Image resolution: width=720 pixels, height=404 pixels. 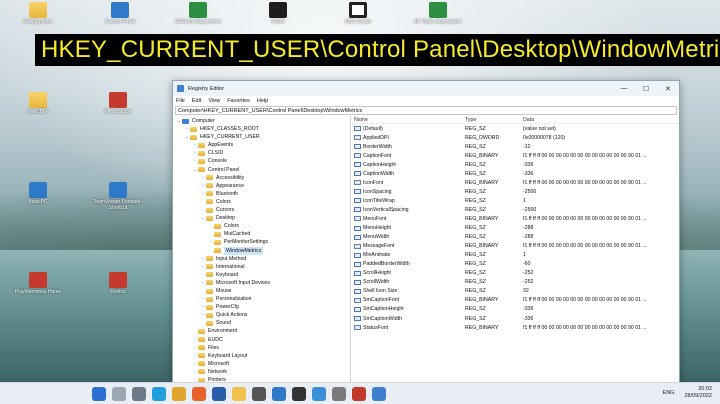 What do you see at coordinates (515, 200) in the screenshot?
I see `registry-value-row: IconTitleWrap REG_SZ 1` at bounding box center [515, 200].